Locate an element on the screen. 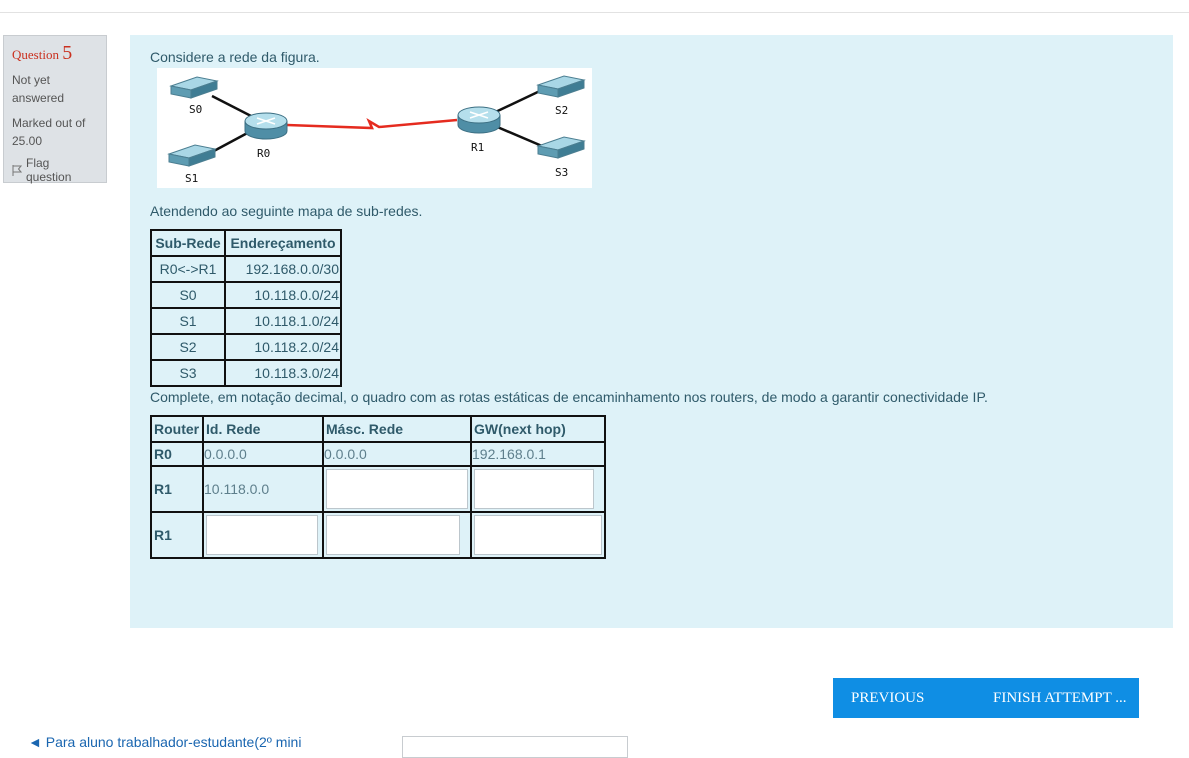  table-row: S1 10.118.1.0/24 is located at coordinates (246, 321).